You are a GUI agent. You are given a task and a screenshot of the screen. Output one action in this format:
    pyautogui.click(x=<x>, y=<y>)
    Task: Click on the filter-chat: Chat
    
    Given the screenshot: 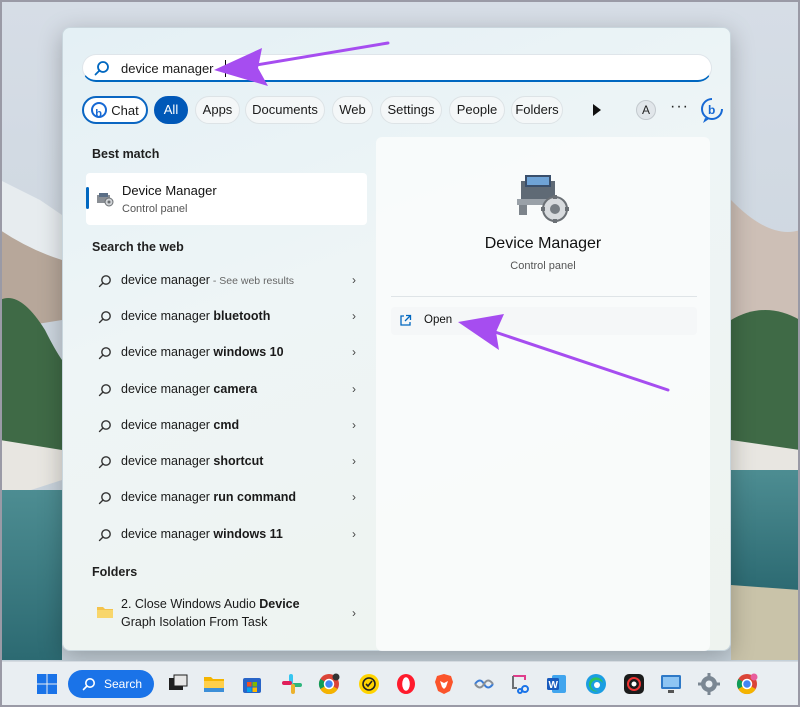 What is the action you would take?
    pyautogui.click(x=115, y=111)
    